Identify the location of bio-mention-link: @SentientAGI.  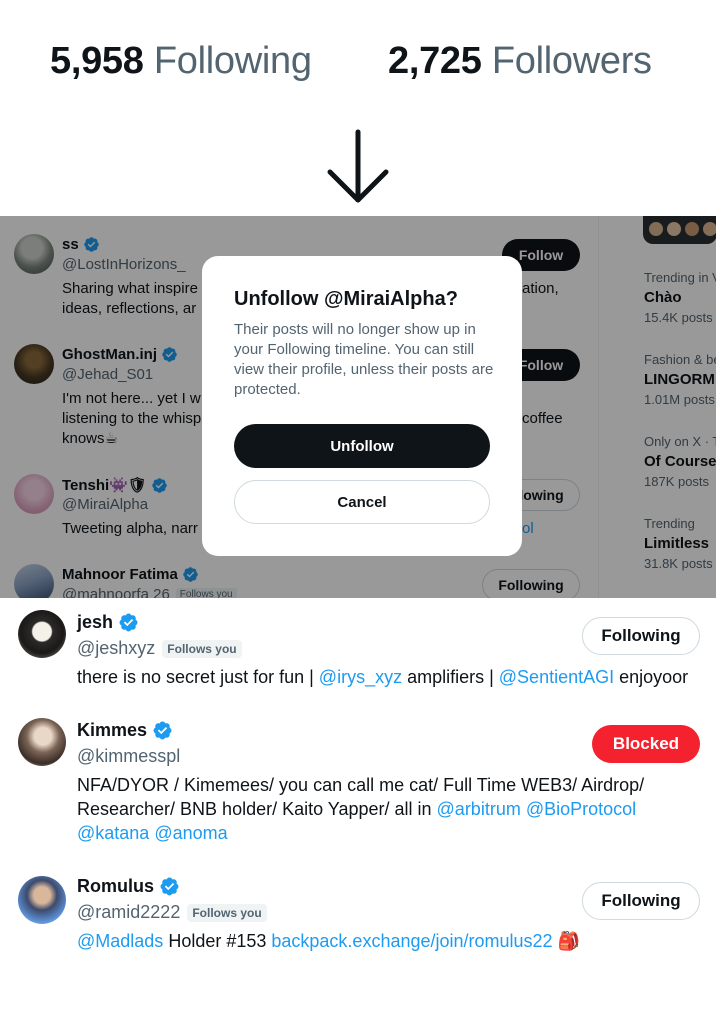
(556, 677).